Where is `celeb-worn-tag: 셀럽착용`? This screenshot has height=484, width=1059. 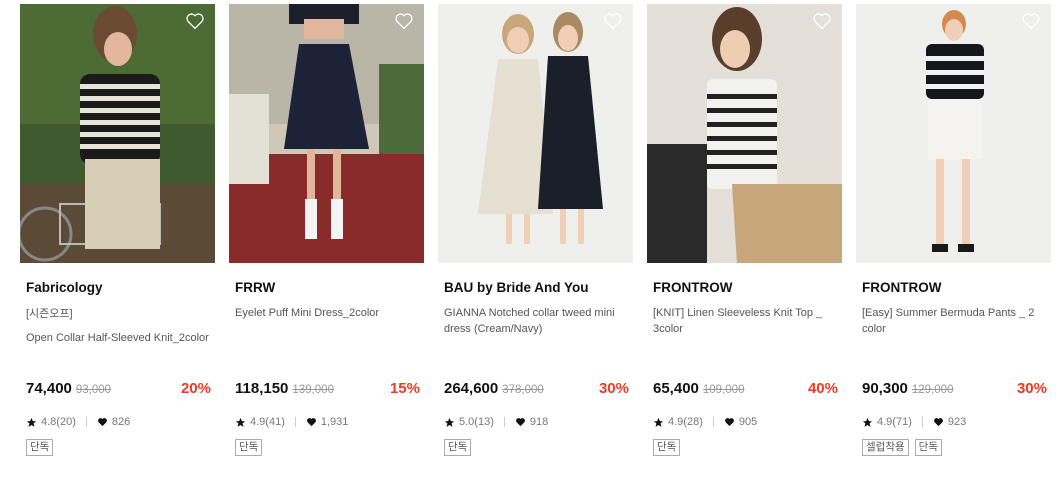
celeb-worn-tag: 셀럽착용 is located at coordinates (885, 447).